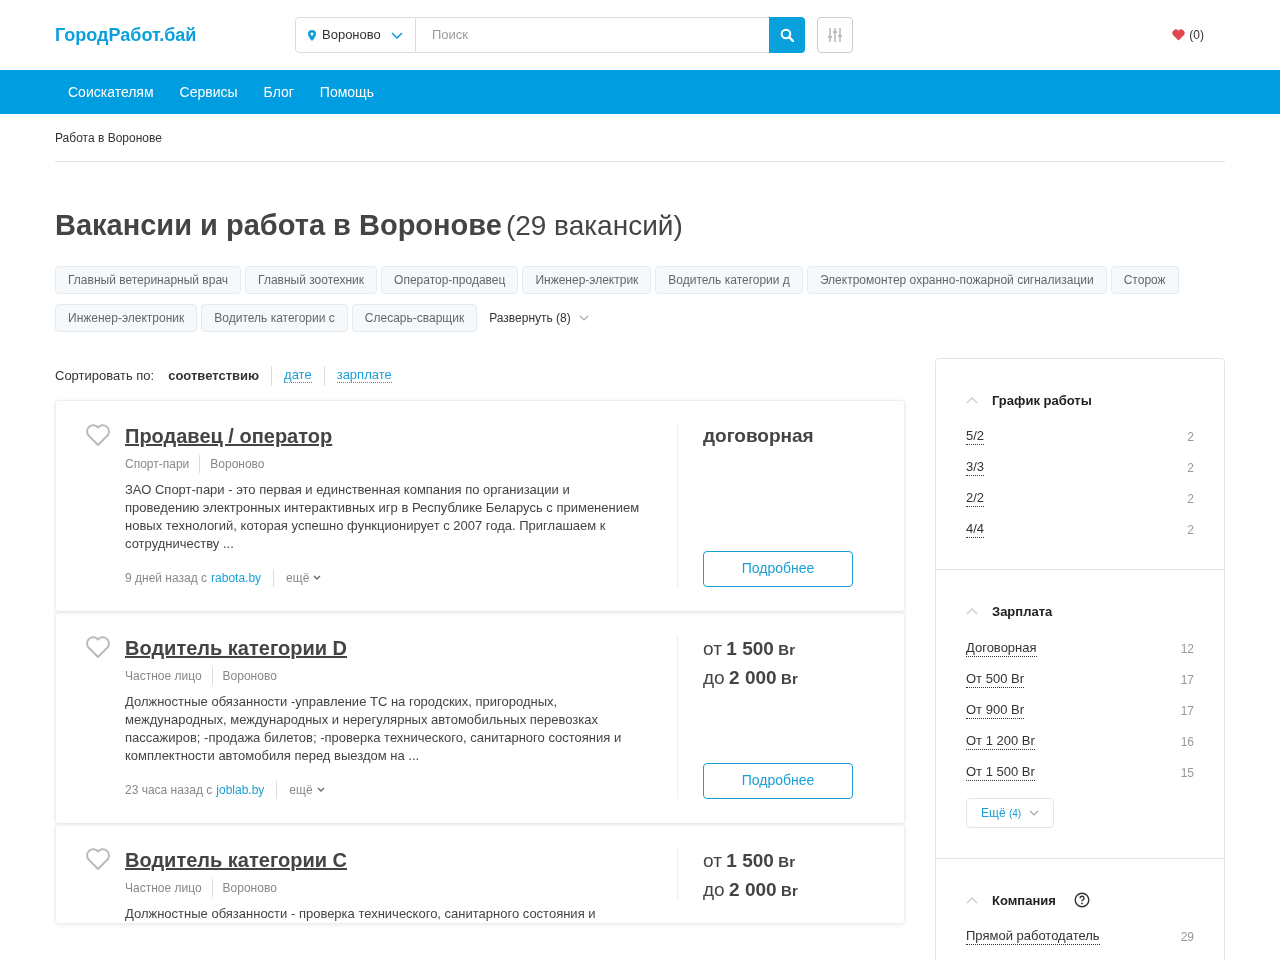 The height and width of the screenshot is (960, 1280). I want to click on show-more-button: Ещё (4), so click(1010, 812).